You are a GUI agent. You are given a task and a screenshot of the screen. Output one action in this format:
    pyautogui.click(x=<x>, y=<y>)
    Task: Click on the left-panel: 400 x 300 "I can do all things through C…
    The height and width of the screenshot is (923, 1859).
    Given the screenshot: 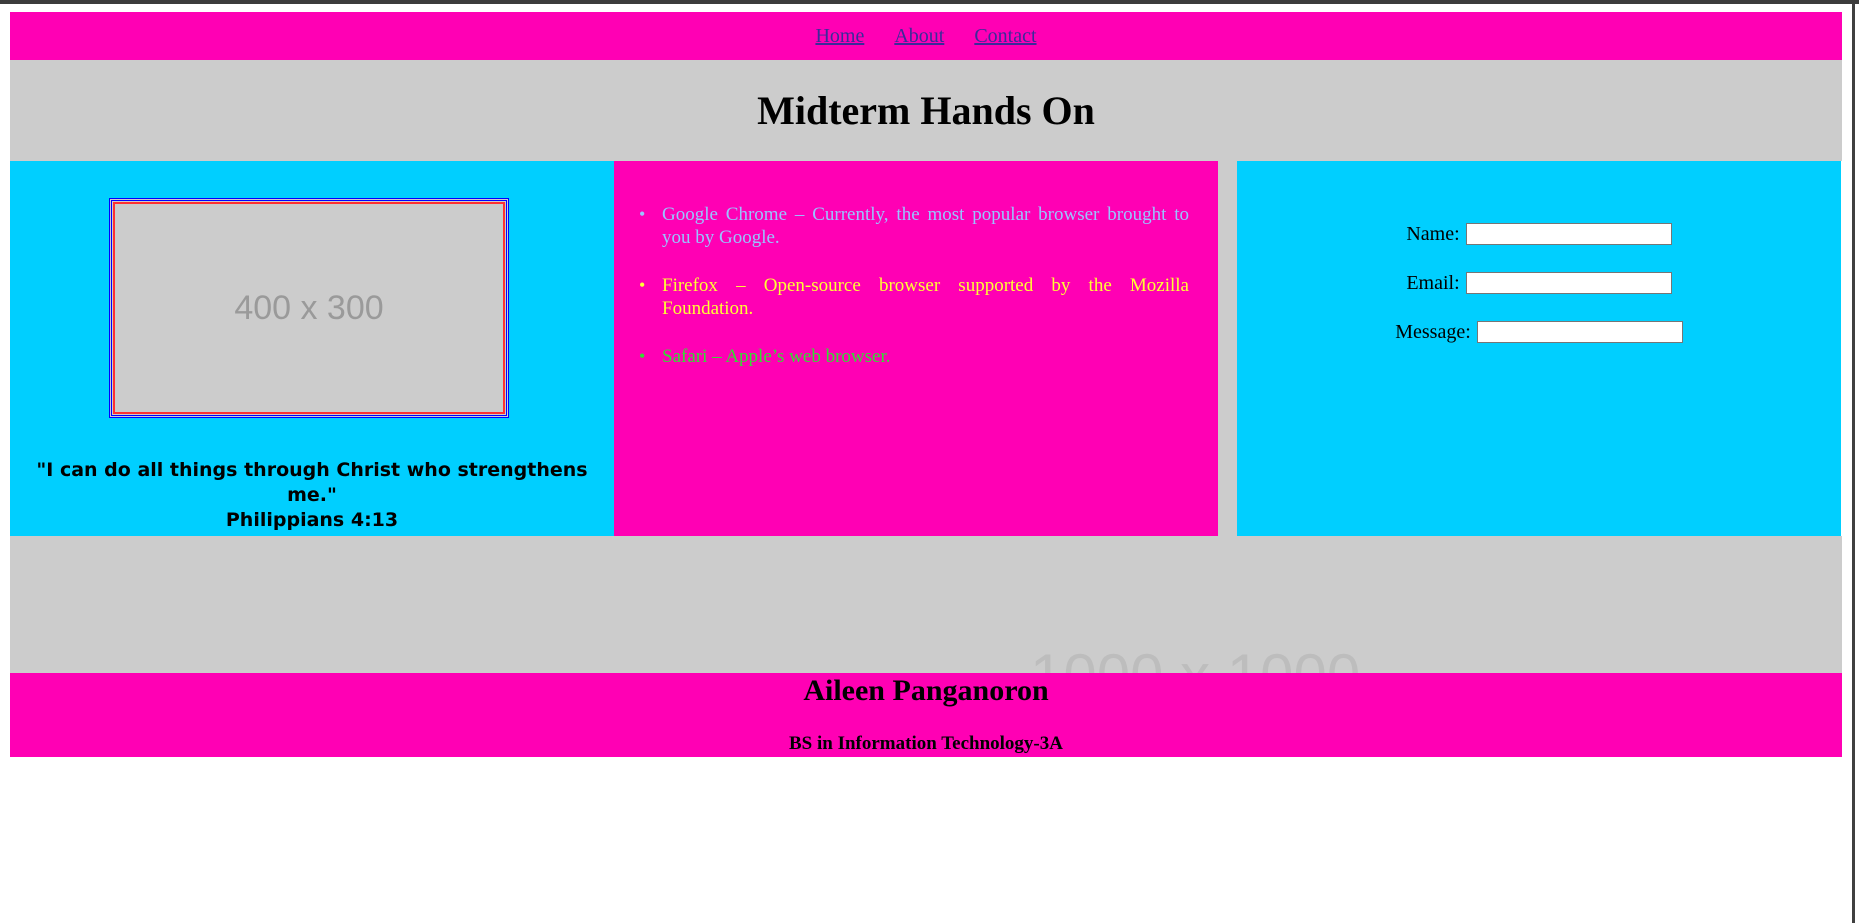 What is the action you would take?
    pyautogui.click(x=312, y=348)
    